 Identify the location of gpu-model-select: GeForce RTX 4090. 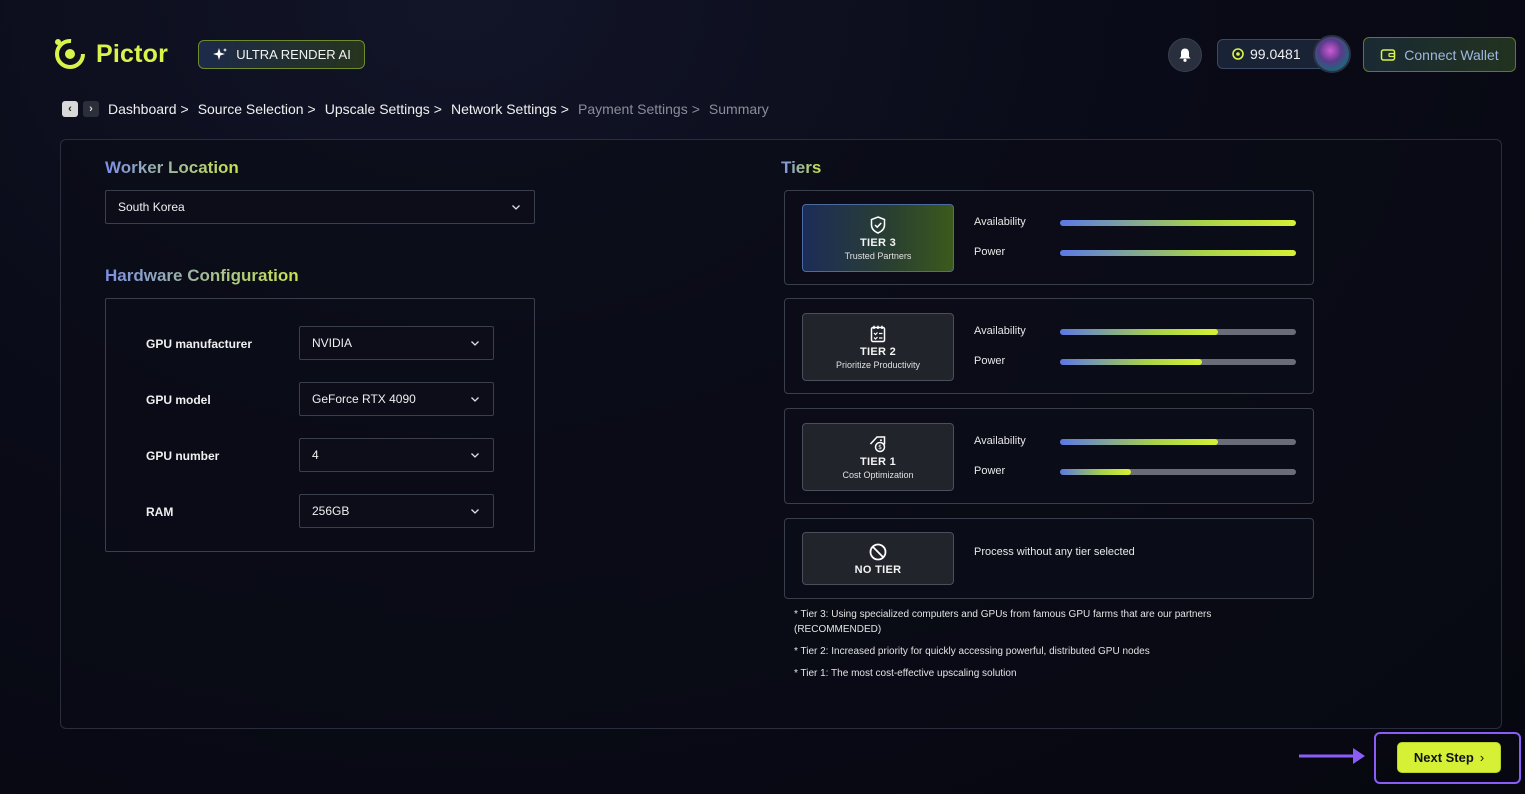
(396, 399).